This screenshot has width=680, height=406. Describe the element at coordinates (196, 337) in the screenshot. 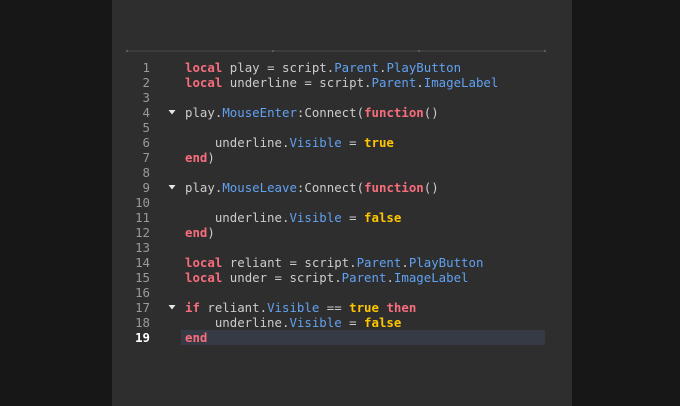

I see `line-source: end` at that location.